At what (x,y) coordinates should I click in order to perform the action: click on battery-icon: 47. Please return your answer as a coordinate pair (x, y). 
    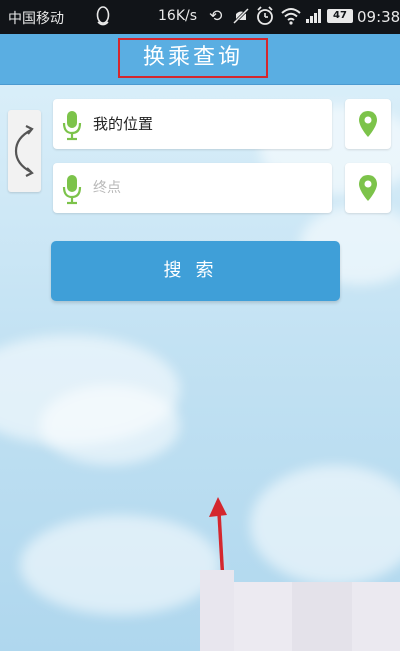
    Looking at the image, I should click on (340, 16).